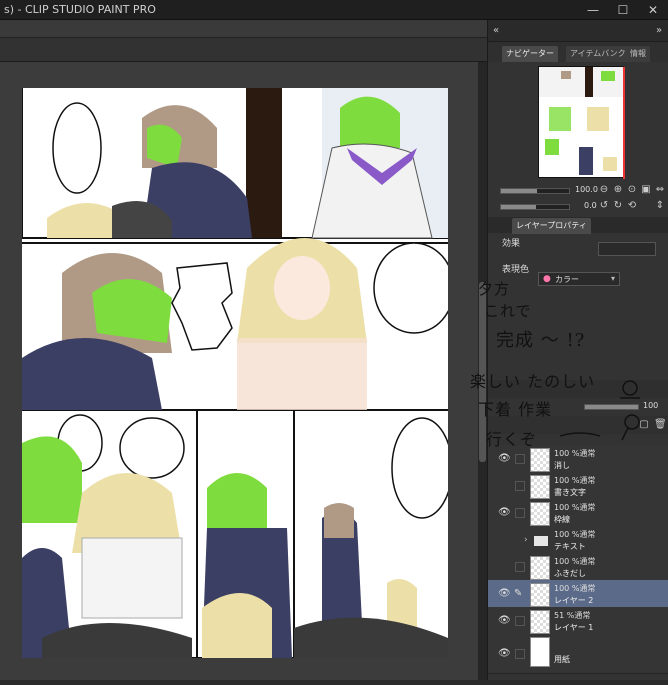 Image resolution: width=668 pixels, height=685 pixels. Describe the element at coordinates (494, 289) in the screenshot. I see `handwritten-text: 夕方` at that location.